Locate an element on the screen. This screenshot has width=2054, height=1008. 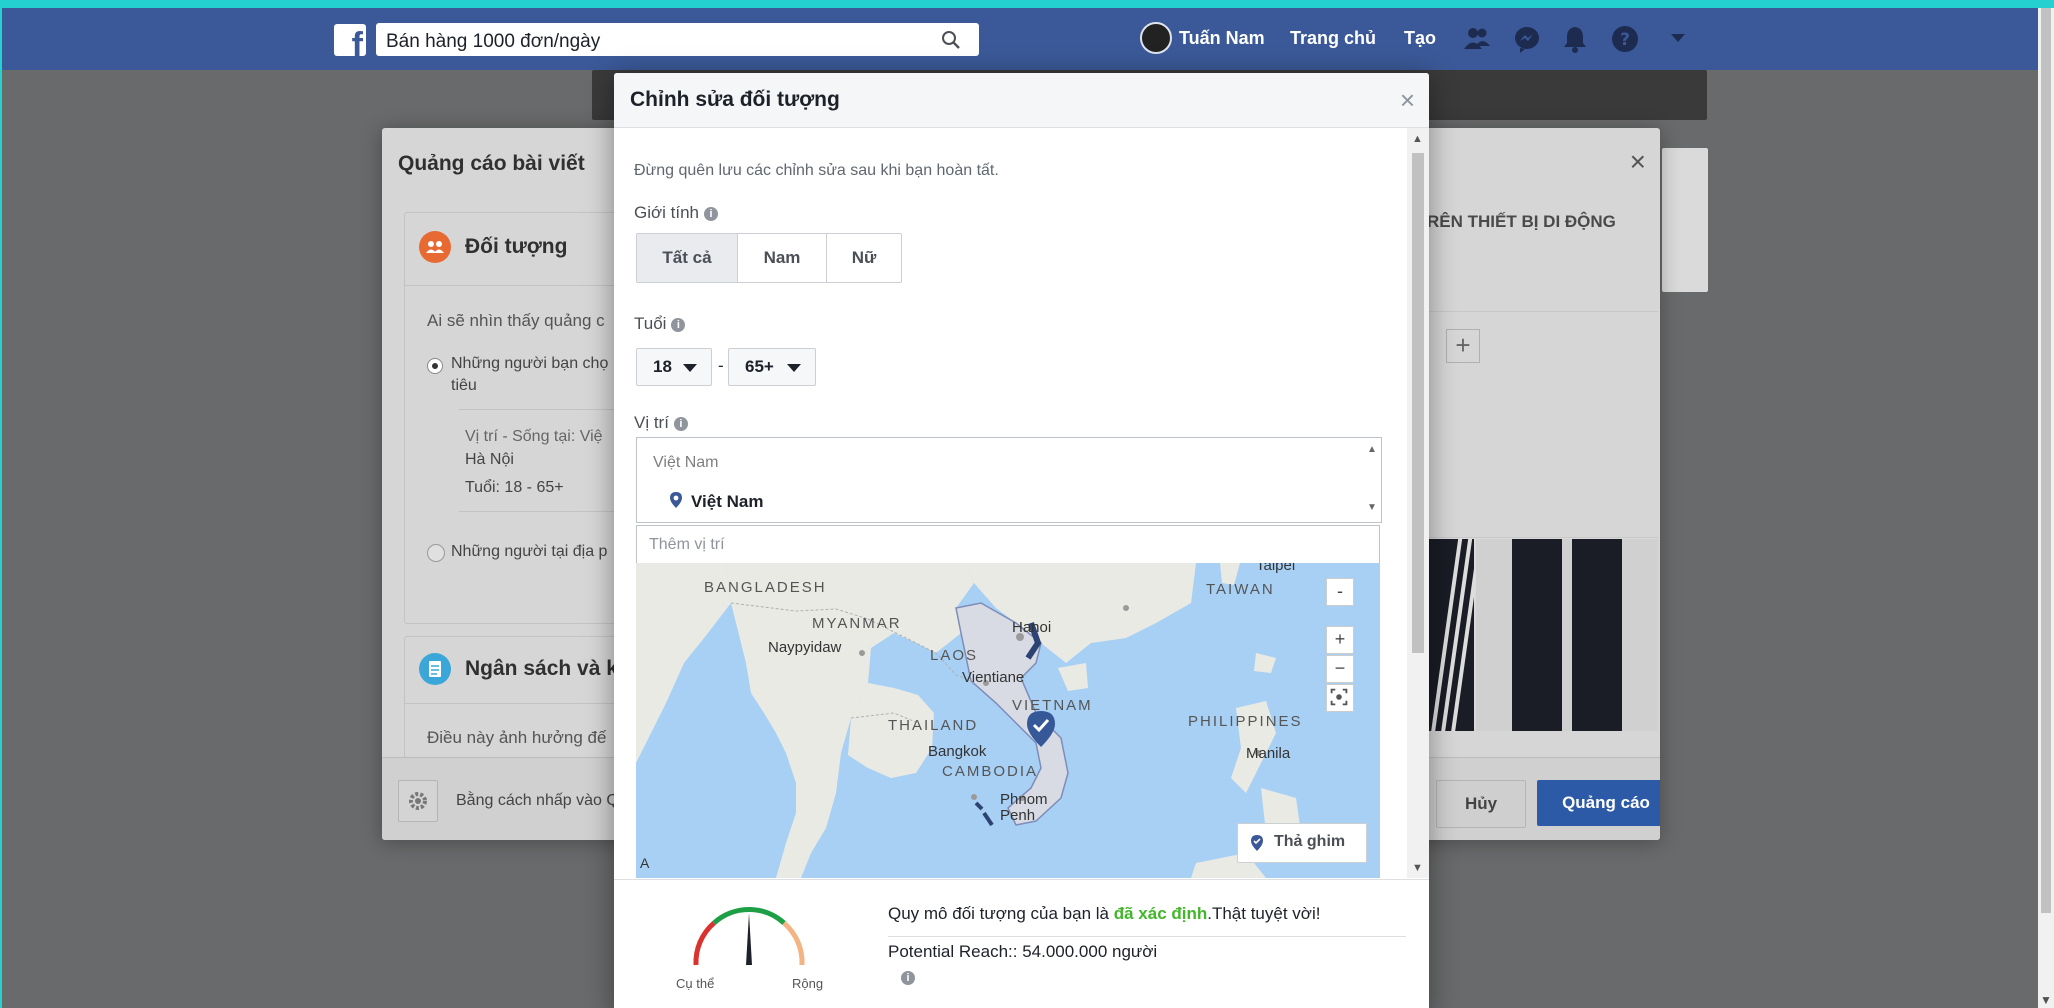
age-min-dropdown: 18 is located at coordinates (674, 367).